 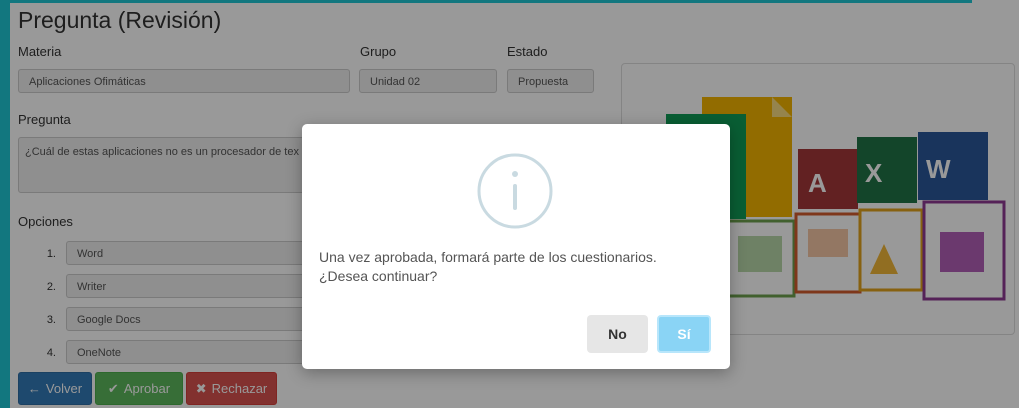 I want to click on dialog-message-line2: ¿Desea continuar?, so click(x=378, y=276).